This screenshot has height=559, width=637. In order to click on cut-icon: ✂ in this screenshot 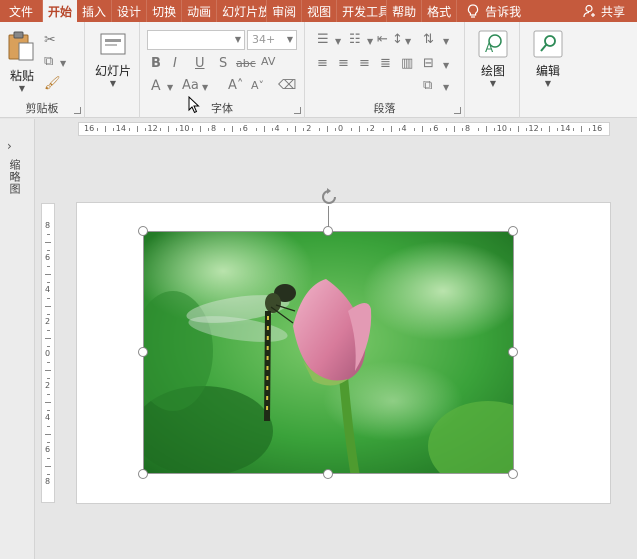, I will do `click(50, 40)`.